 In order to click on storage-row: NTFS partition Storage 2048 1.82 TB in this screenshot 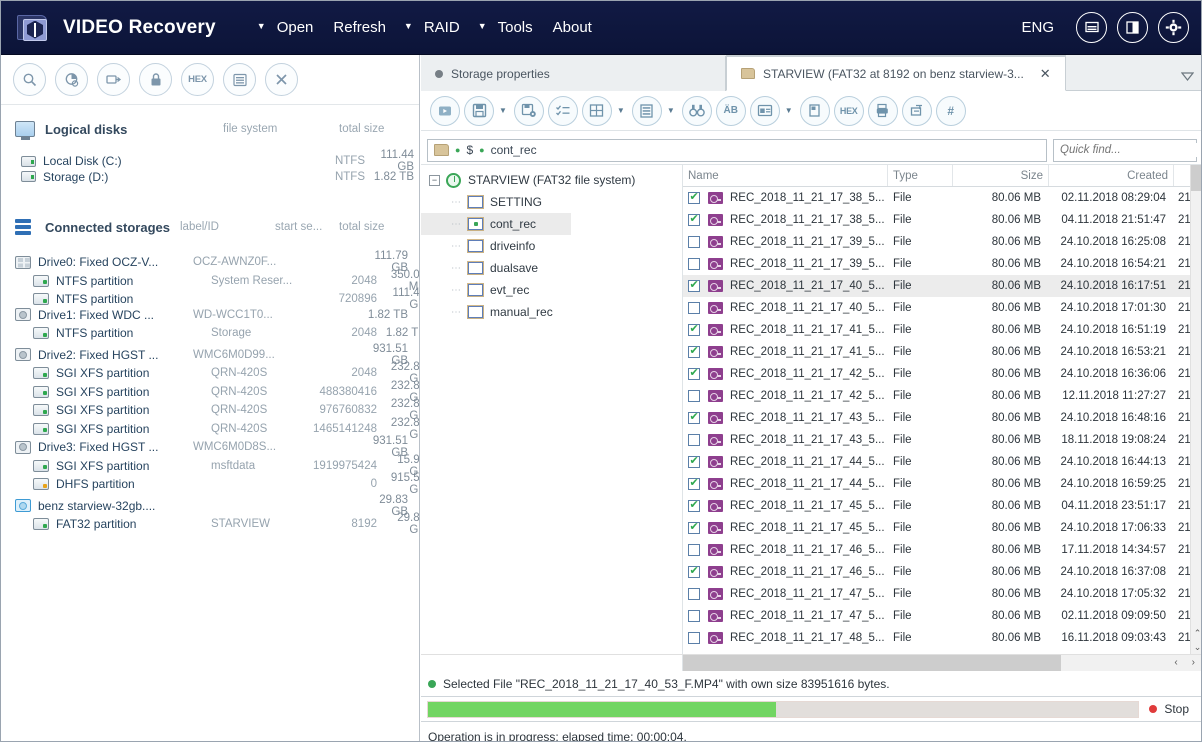, I will do `click(210, 333)`.